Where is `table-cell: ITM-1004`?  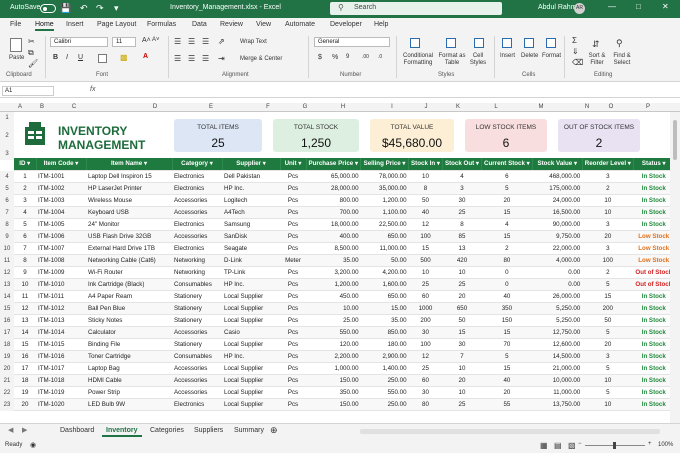
table-cell: ITM-1004 is located at coordinates (61, 212).